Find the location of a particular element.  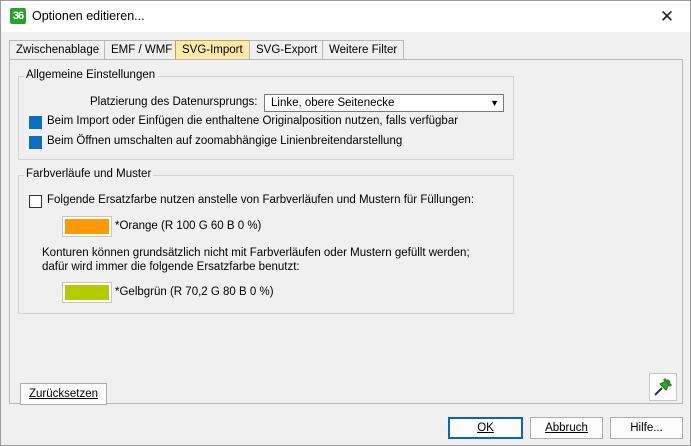

ok-button: OK is located at coordinates (485, 428).